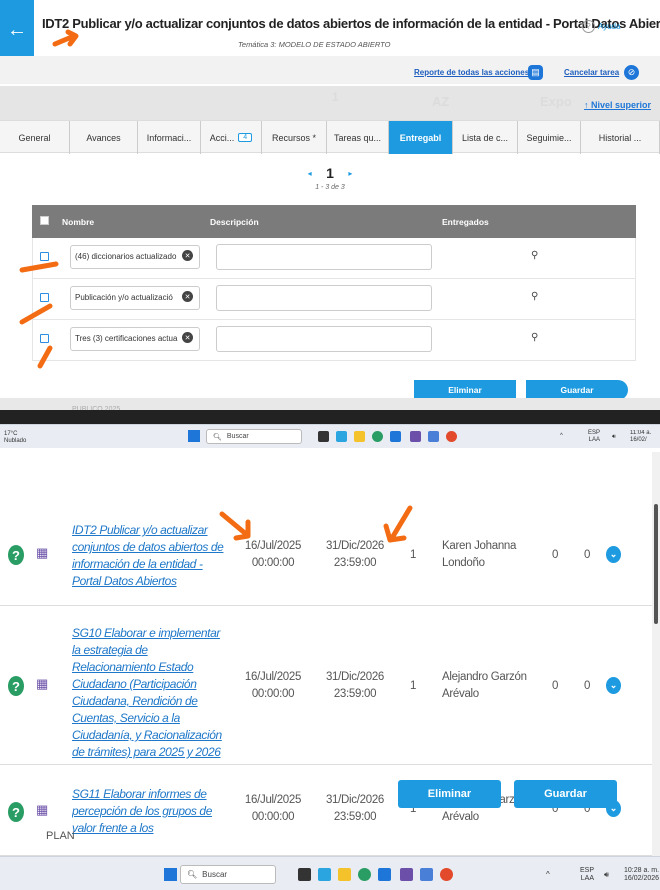 The width and height of the screenshot is (660, 890). Describe the element at coordinates (49, 199) in the screenshot. I see `annotation-overlay` at that location.